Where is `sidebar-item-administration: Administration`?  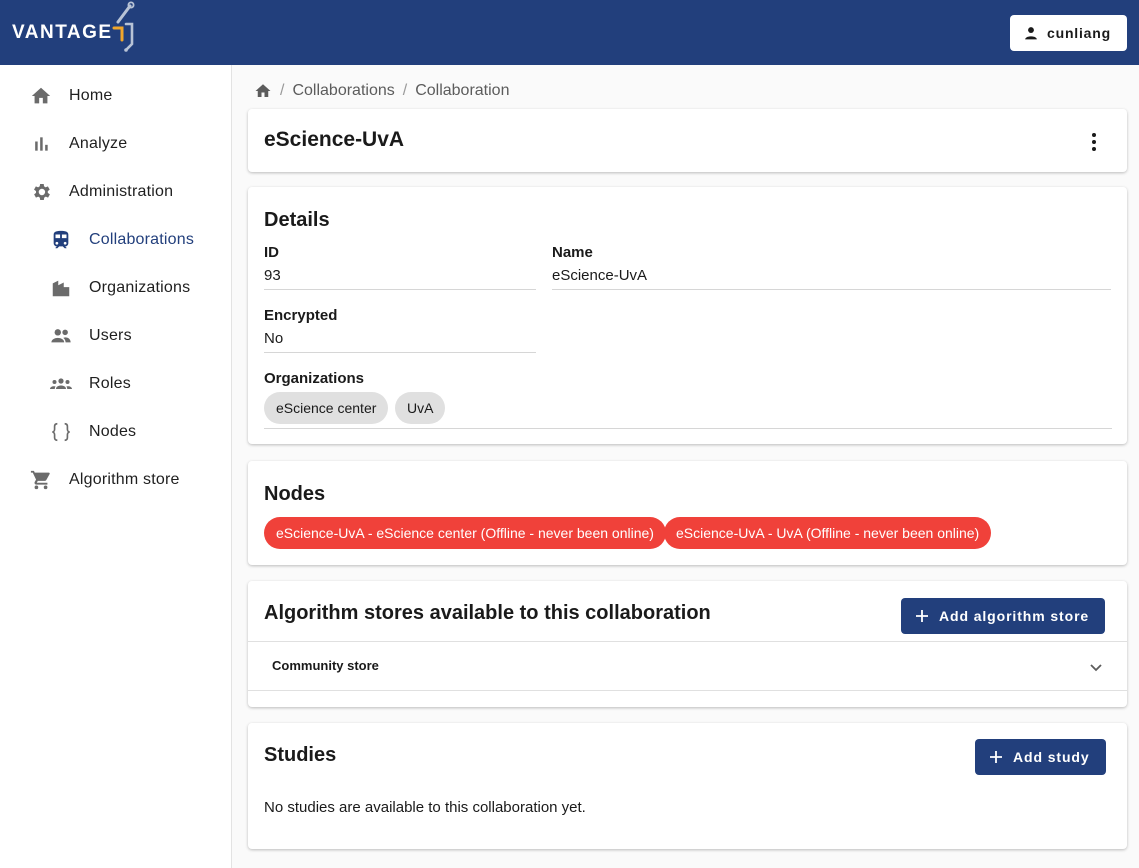 sidebar-item-administration: Administration is located at coordinates (101, 192).